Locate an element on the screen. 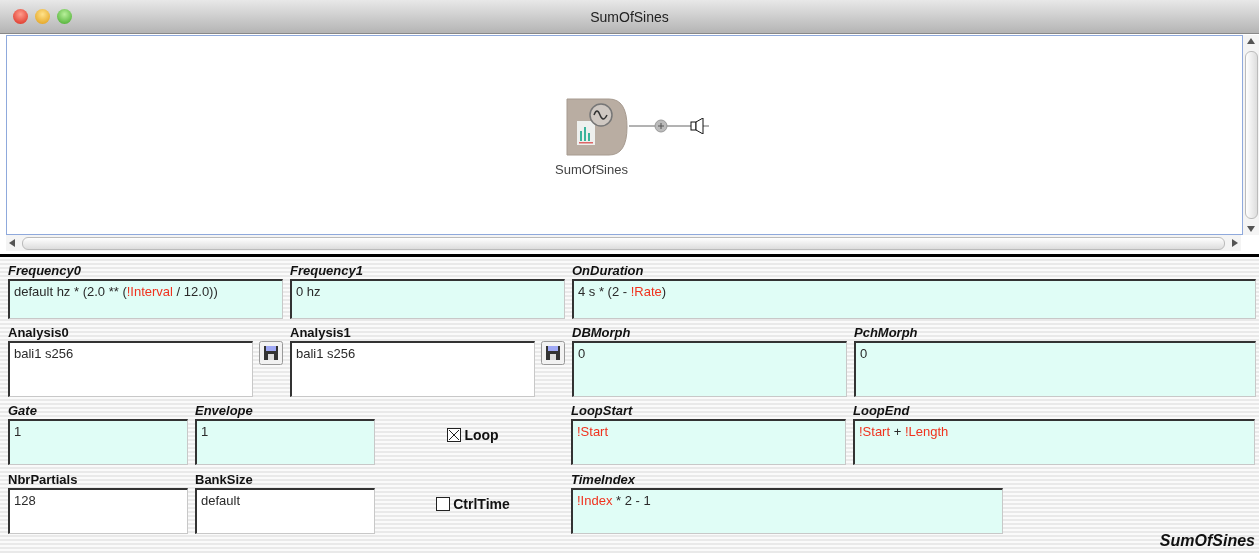 This screenshot has width=1259, height=553. parameter-label: OnDuration is located at coordinates (608, 271).